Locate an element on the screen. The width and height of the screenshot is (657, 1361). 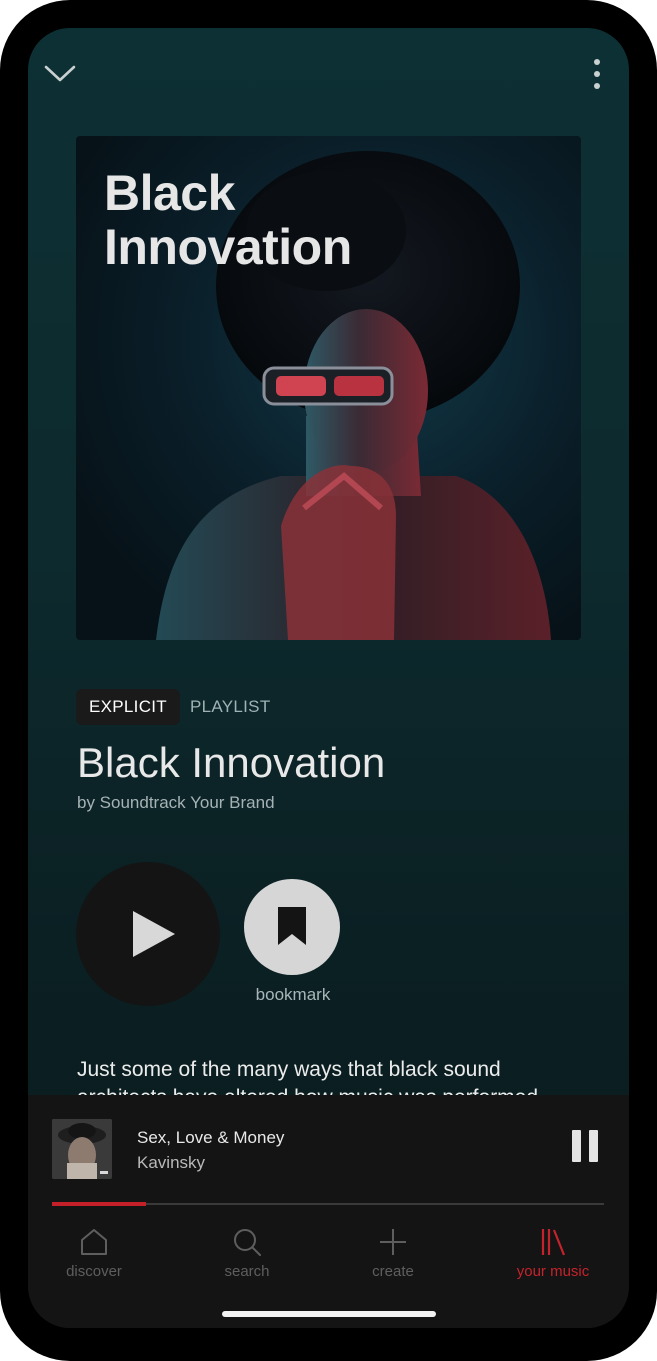
pause-icon is located at coordinates (585, 1146).